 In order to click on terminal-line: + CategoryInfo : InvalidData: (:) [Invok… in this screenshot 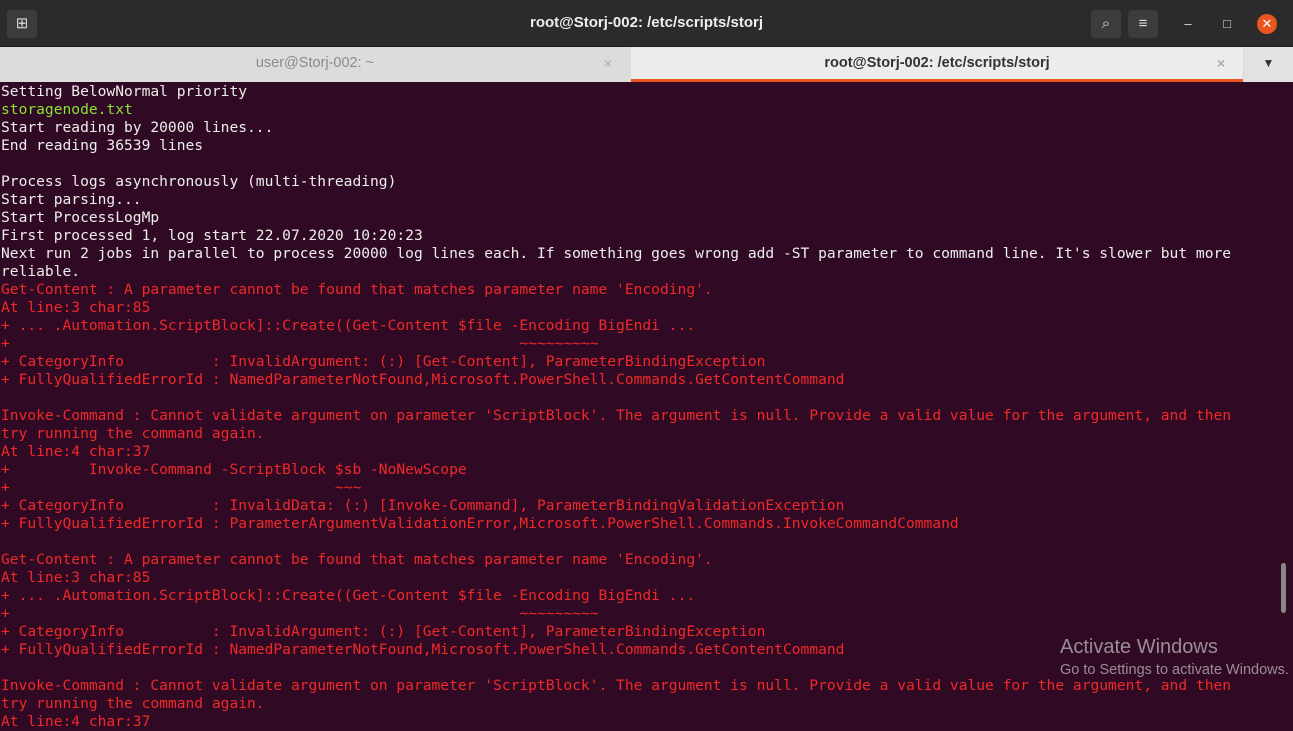, I will do `click(423, 505)`.